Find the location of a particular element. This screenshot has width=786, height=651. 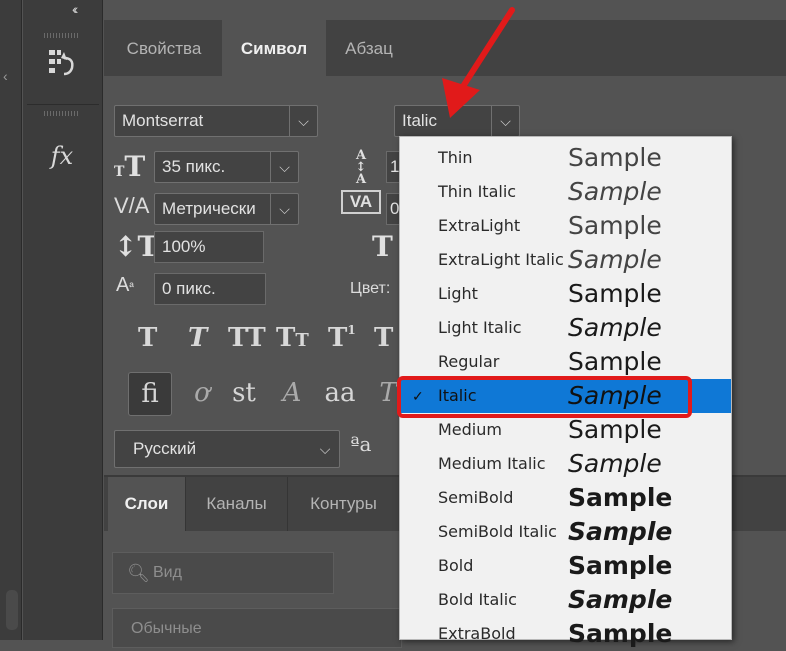

all-caps-icon: TT is located at coordinates (247, 338).